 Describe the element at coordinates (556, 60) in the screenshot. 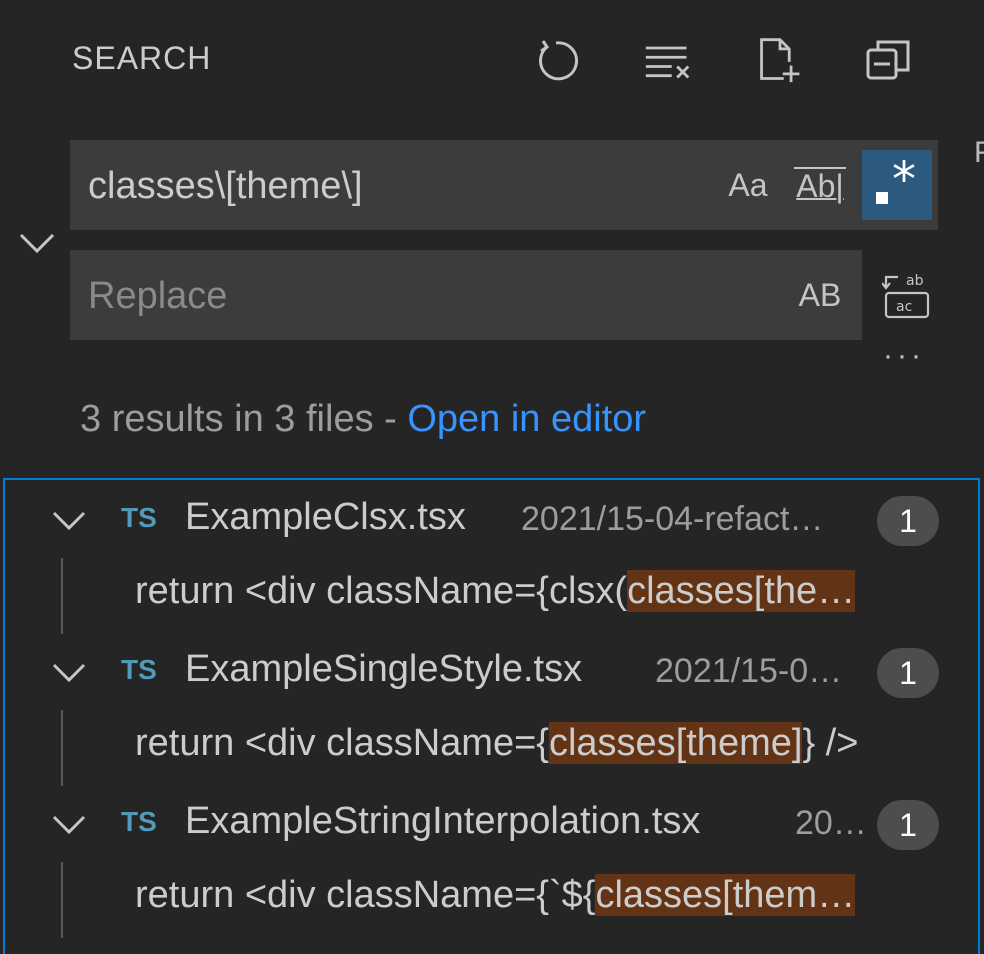

I see `refresh-icon` at that location.